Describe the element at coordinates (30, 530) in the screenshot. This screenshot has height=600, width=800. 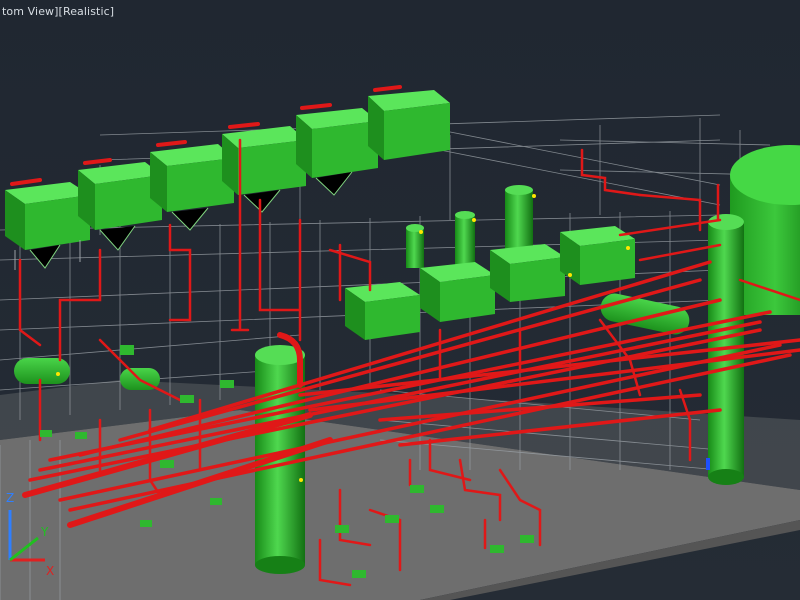
I see `ucs-icon: Z Y X` at that location.